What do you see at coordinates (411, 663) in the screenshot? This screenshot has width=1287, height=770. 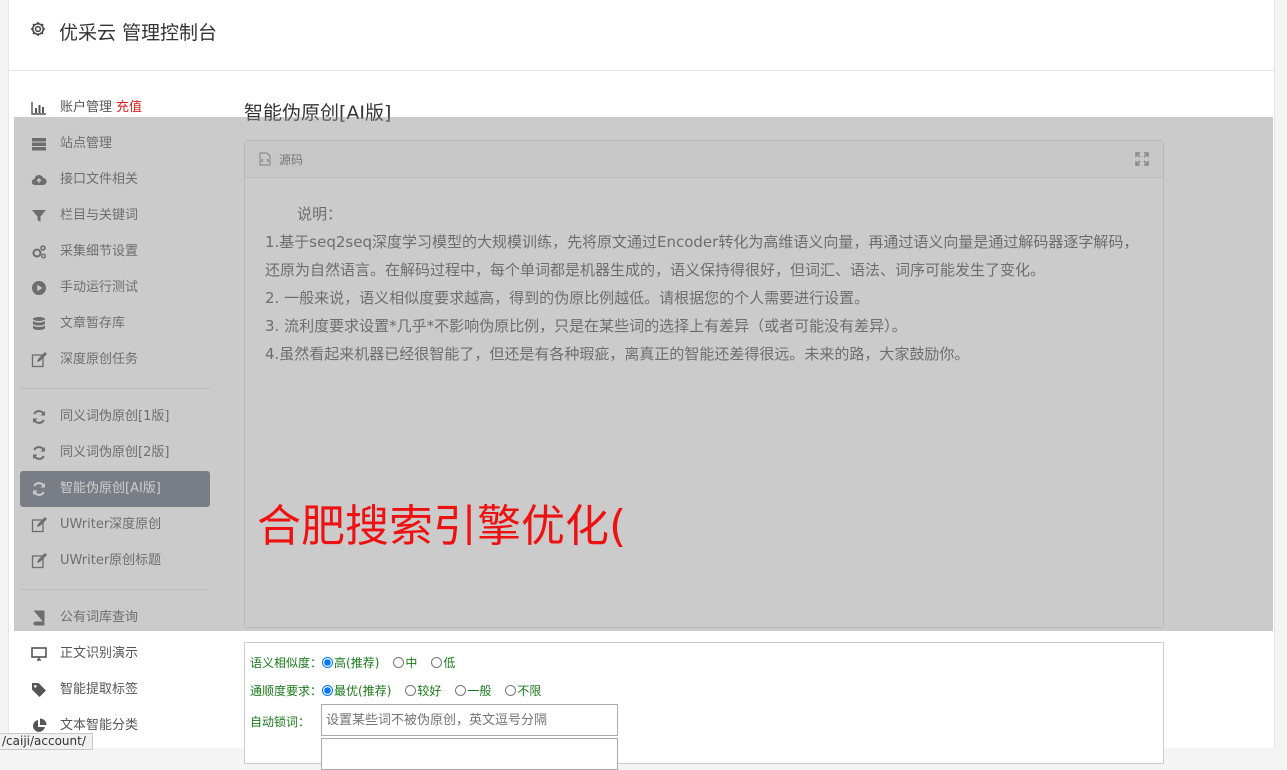 I see `similarity-option-label: 中` at bounding box center [411, 663].